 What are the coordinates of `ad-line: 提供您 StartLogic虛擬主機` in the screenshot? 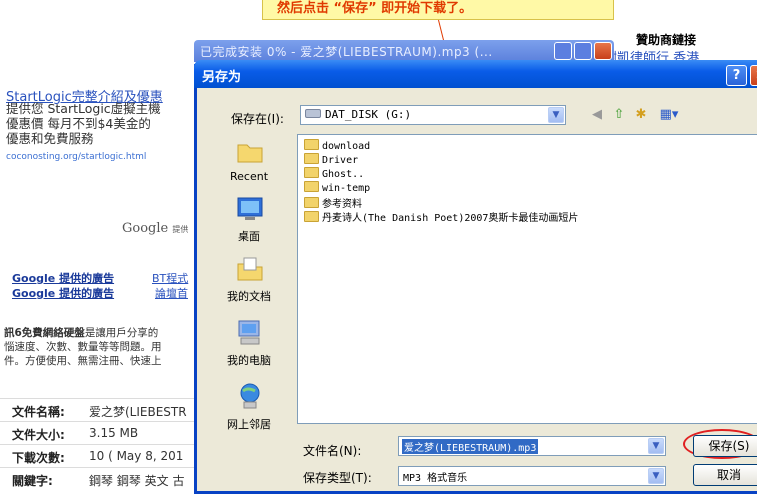 It's located at (83, 108).